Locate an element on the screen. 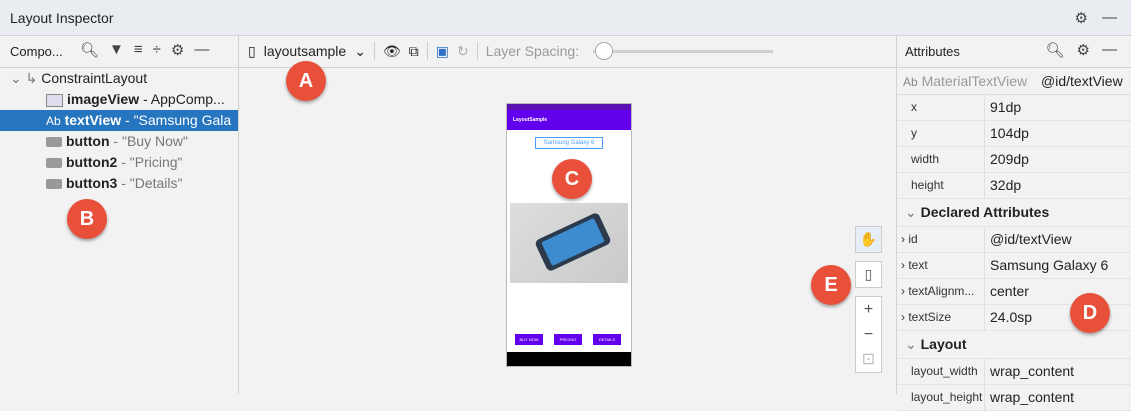 The image size is (1131, 411). slider-knob is located at coordinates (604, 50).